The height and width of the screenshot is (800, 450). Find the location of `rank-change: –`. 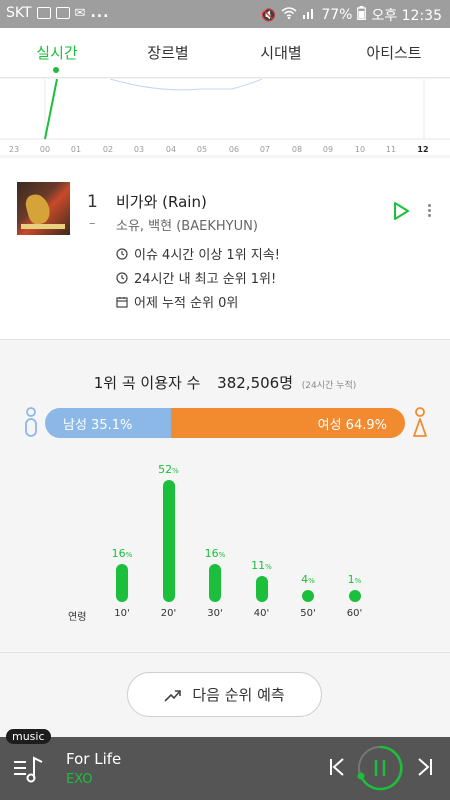

rank-change: – is located at coordinates (92, 223).